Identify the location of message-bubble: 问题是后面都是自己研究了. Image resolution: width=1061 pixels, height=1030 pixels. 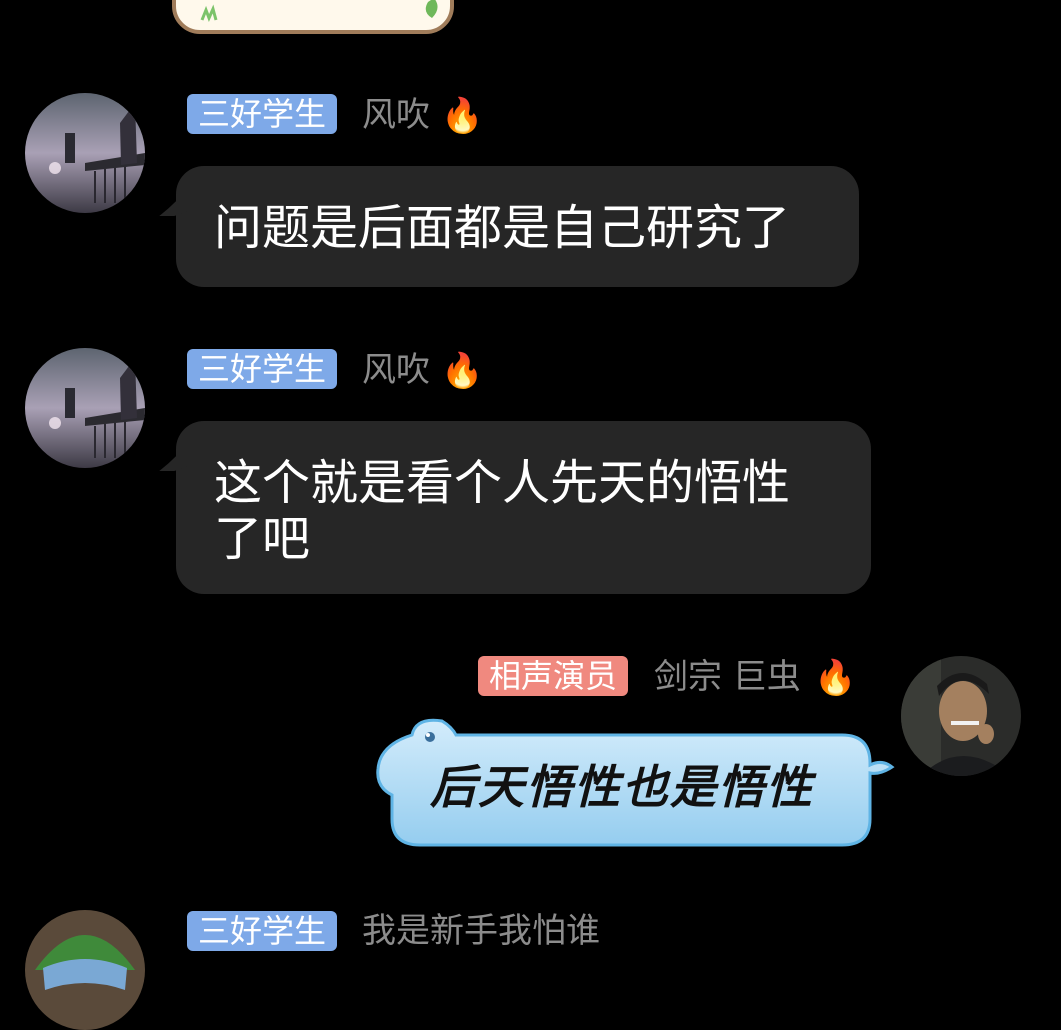
(509, 226).